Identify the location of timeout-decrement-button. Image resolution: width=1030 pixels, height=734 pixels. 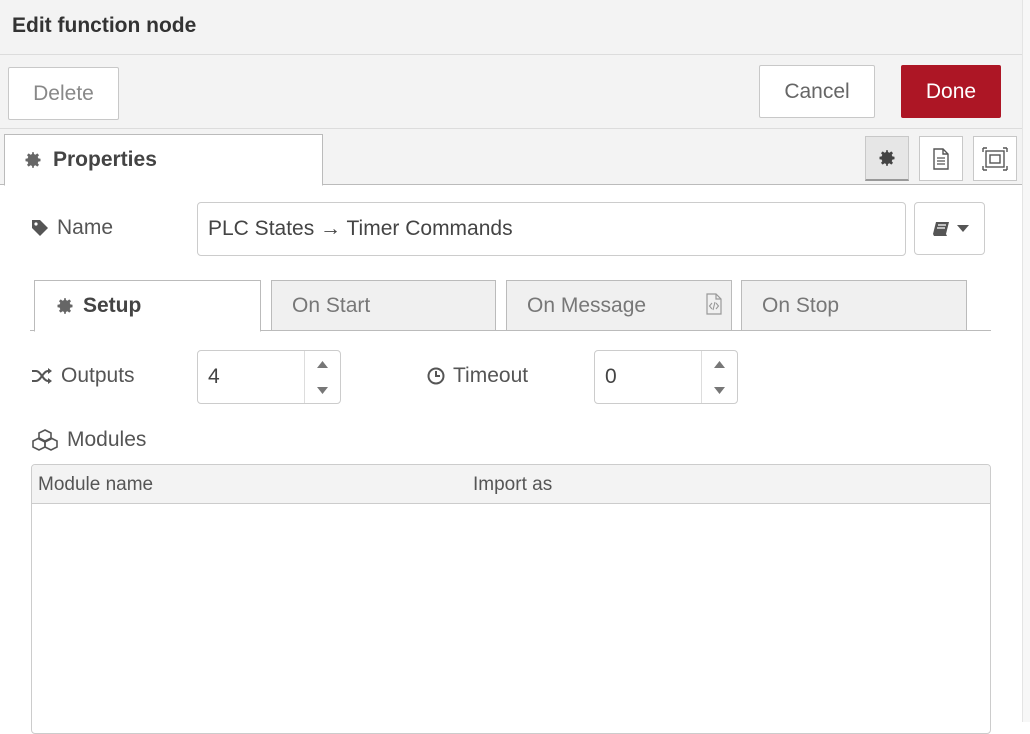
(719, 390).